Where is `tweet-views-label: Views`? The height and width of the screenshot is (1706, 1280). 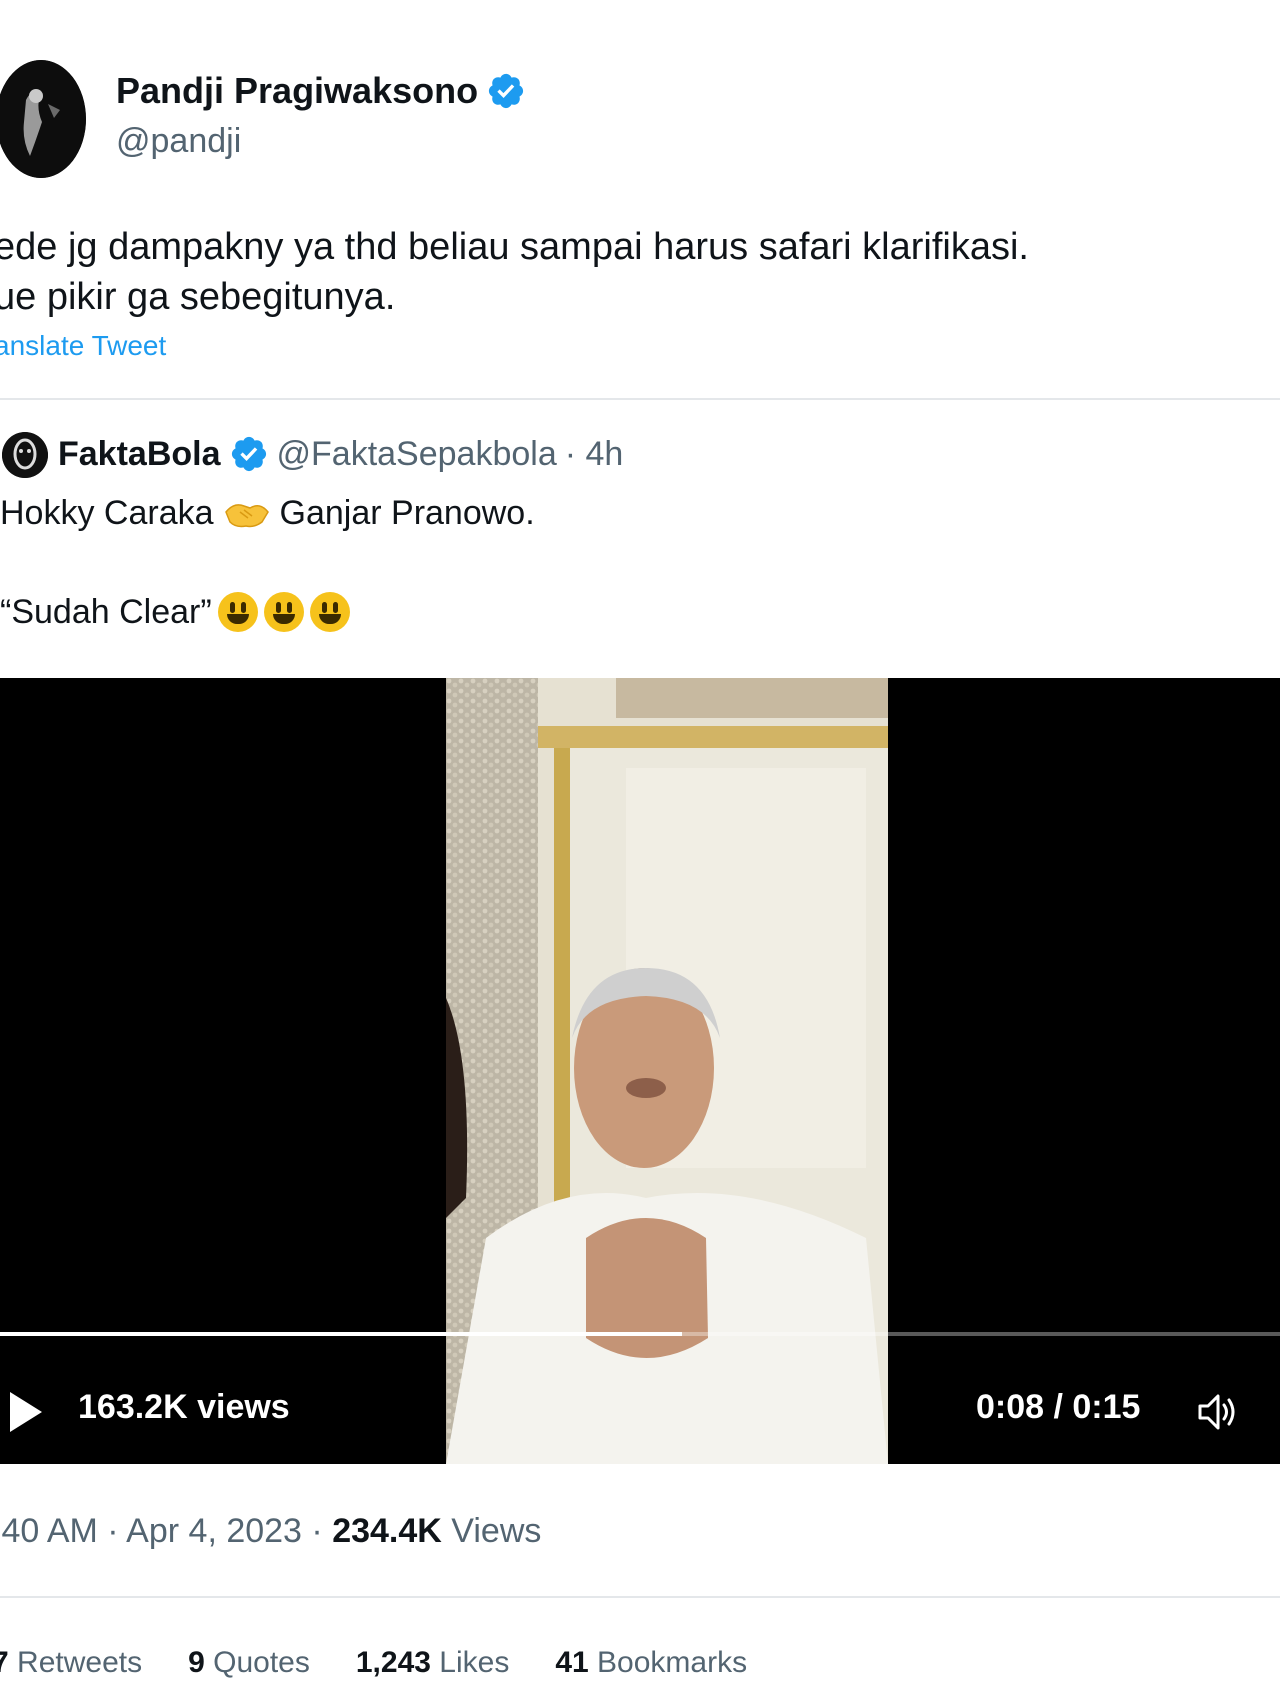 tweet-views-label: Views is located at coordinates (496, 1531).